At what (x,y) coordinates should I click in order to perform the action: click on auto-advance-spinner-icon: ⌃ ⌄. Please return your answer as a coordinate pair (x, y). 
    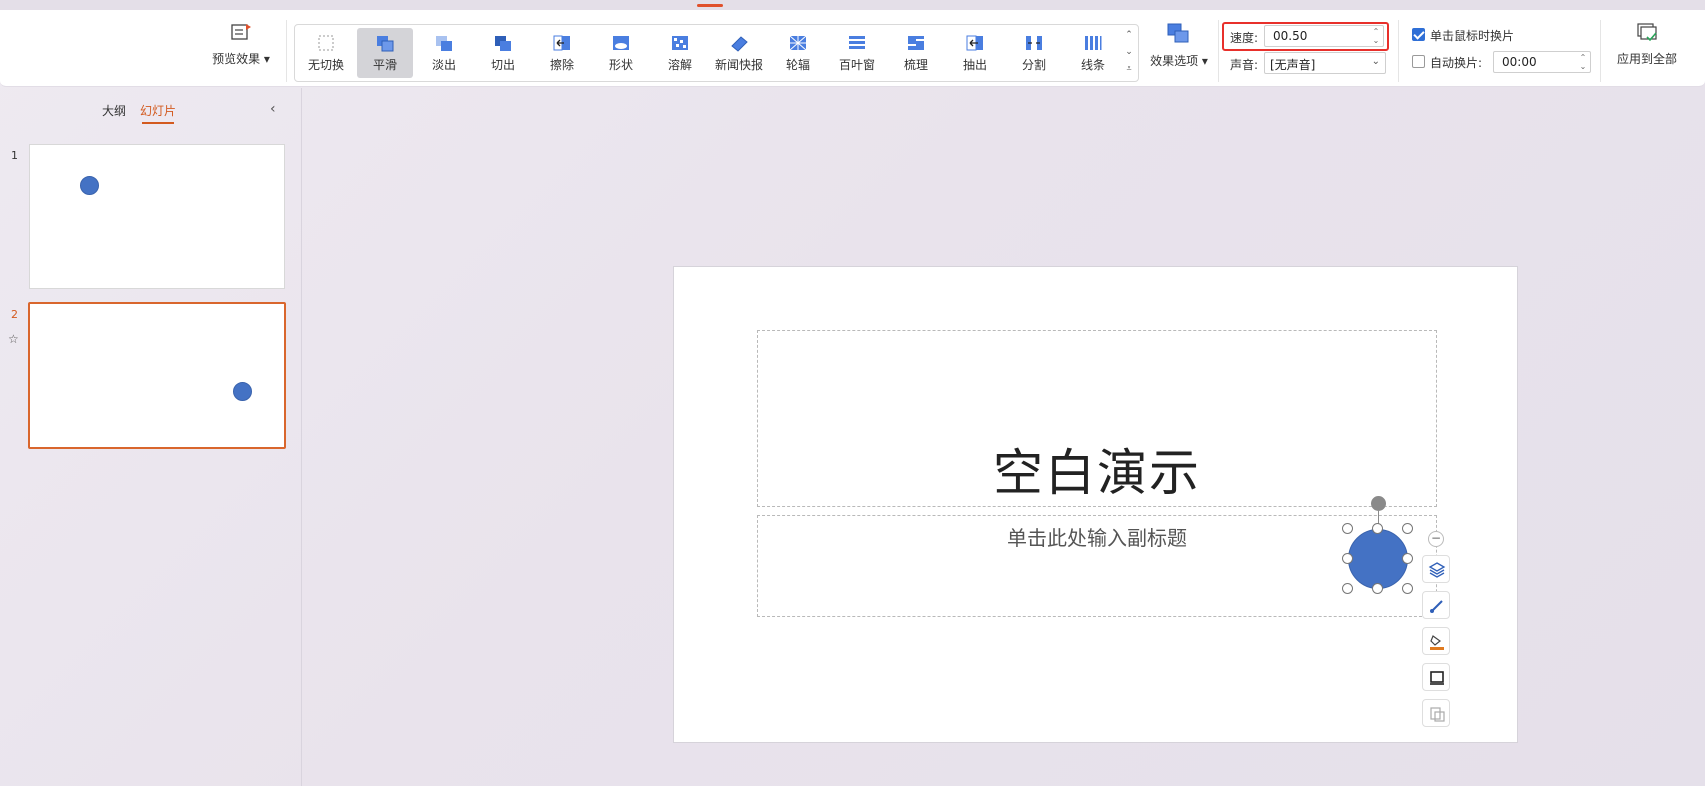
    Looking at the image, I should click on (1583, 62).